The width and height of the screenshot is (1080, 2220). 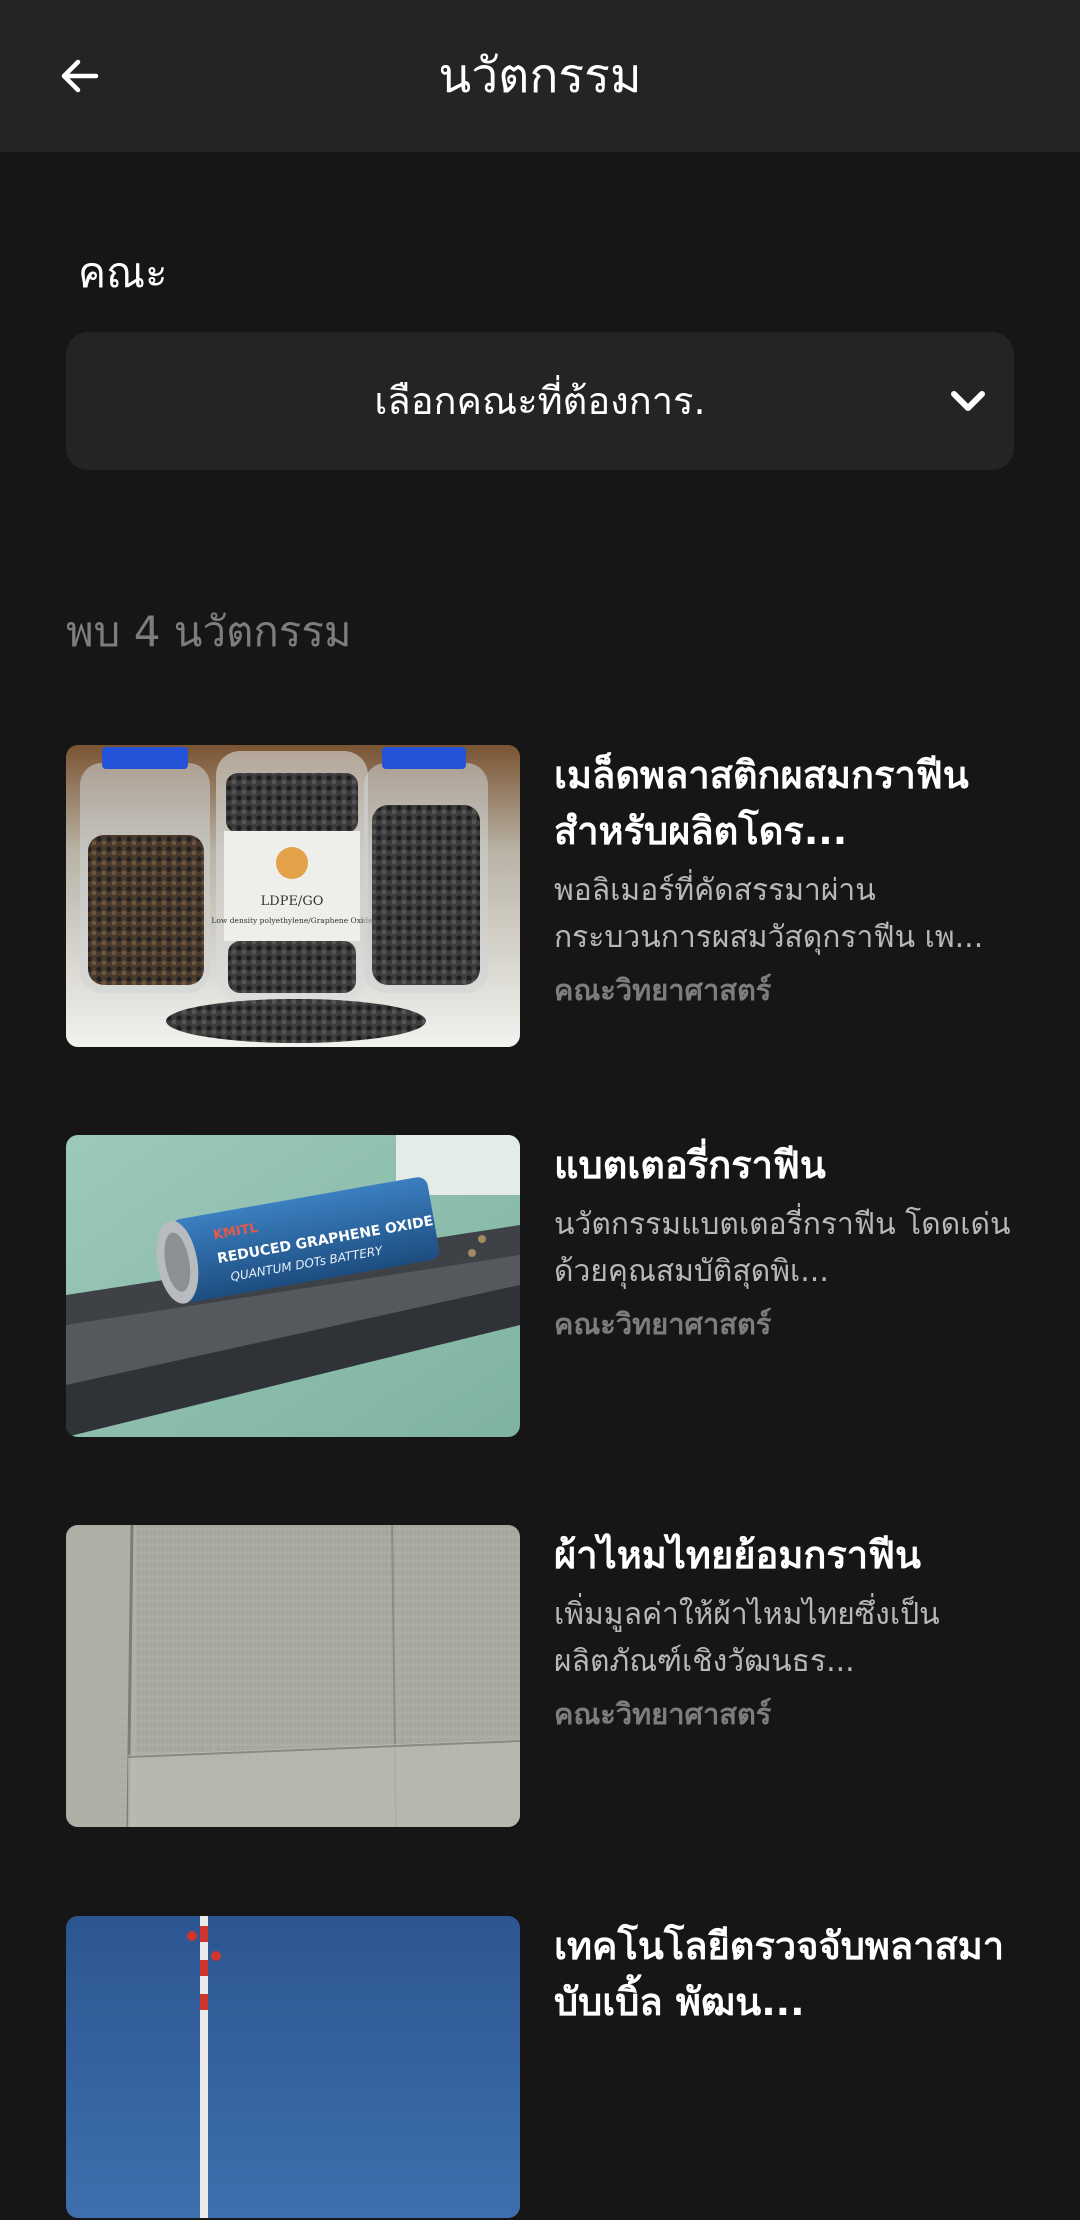 I want to click on result-count: พบ 4 นวัตกรรม, so click(x=209, y=631).